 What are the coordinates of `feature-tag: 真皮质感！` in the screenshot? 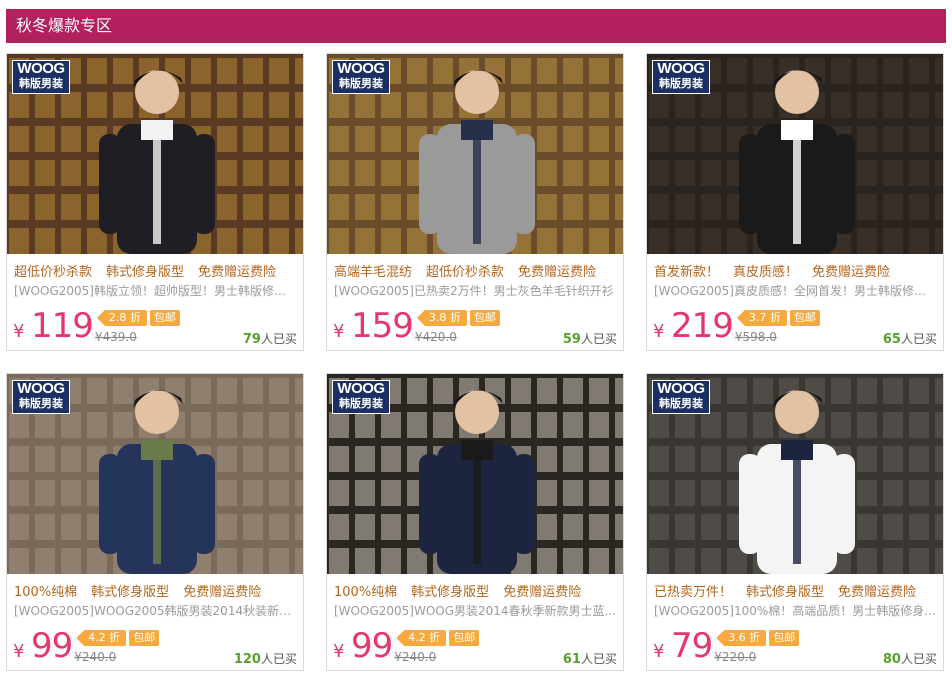 It's located at (766, 272).